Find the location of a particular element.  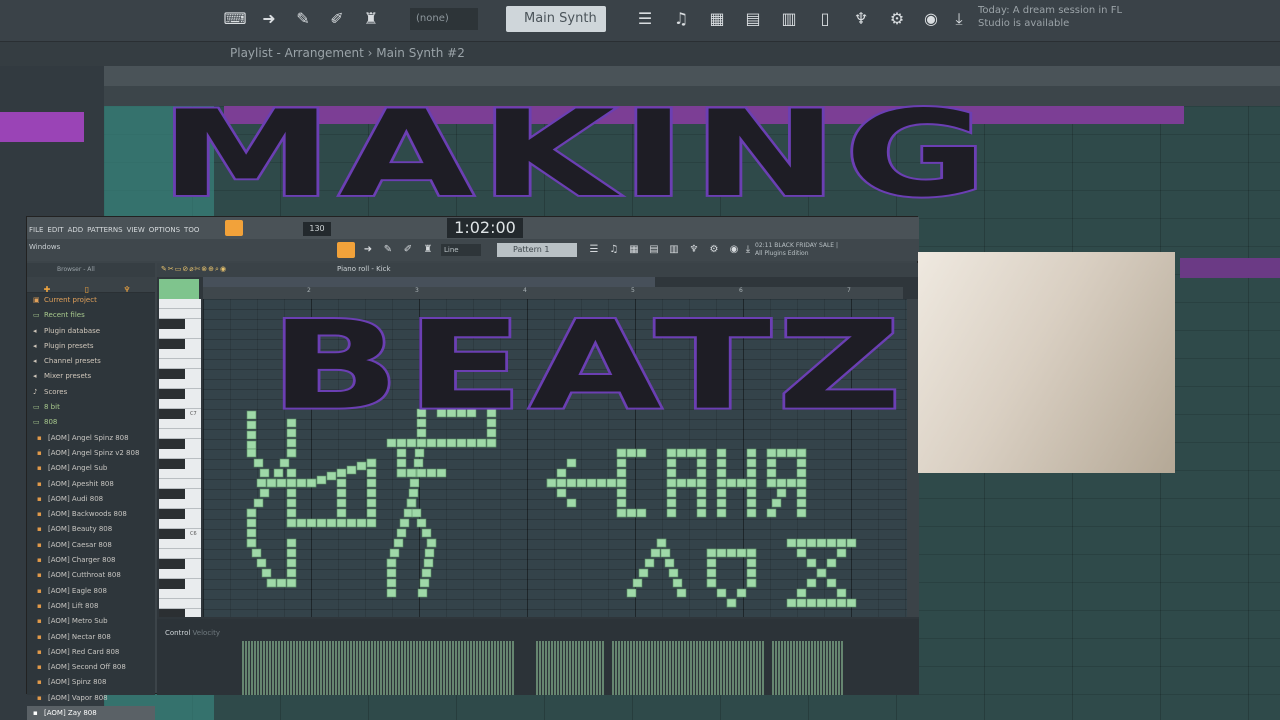

menu-item-file: FILE is located at coordinates (36, 230).